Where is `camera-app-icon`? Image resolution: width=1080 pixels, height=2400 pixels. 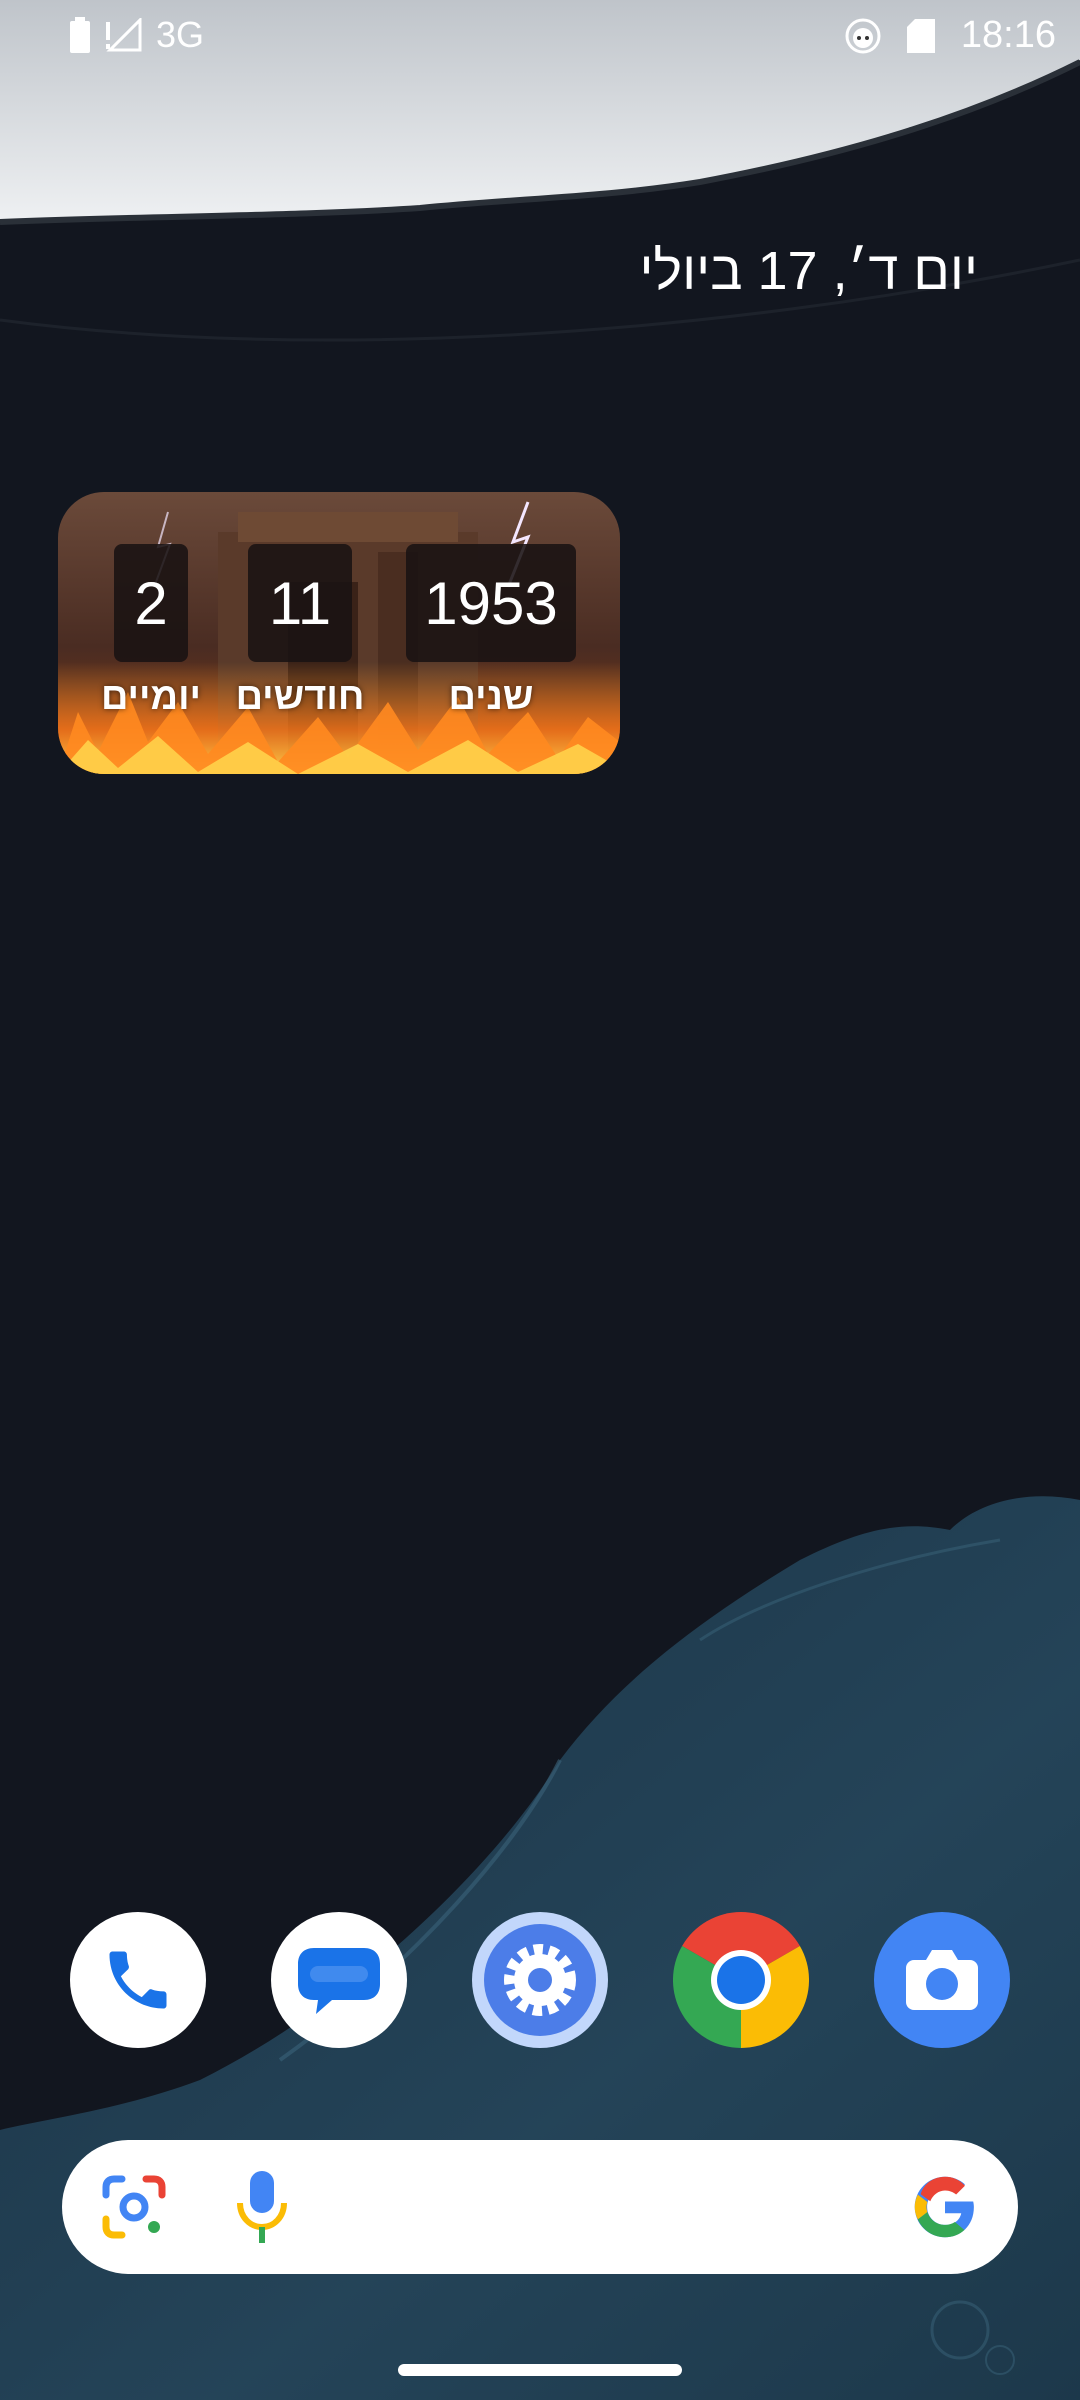
camera-app-icon is located at coordinates (942, 1980).